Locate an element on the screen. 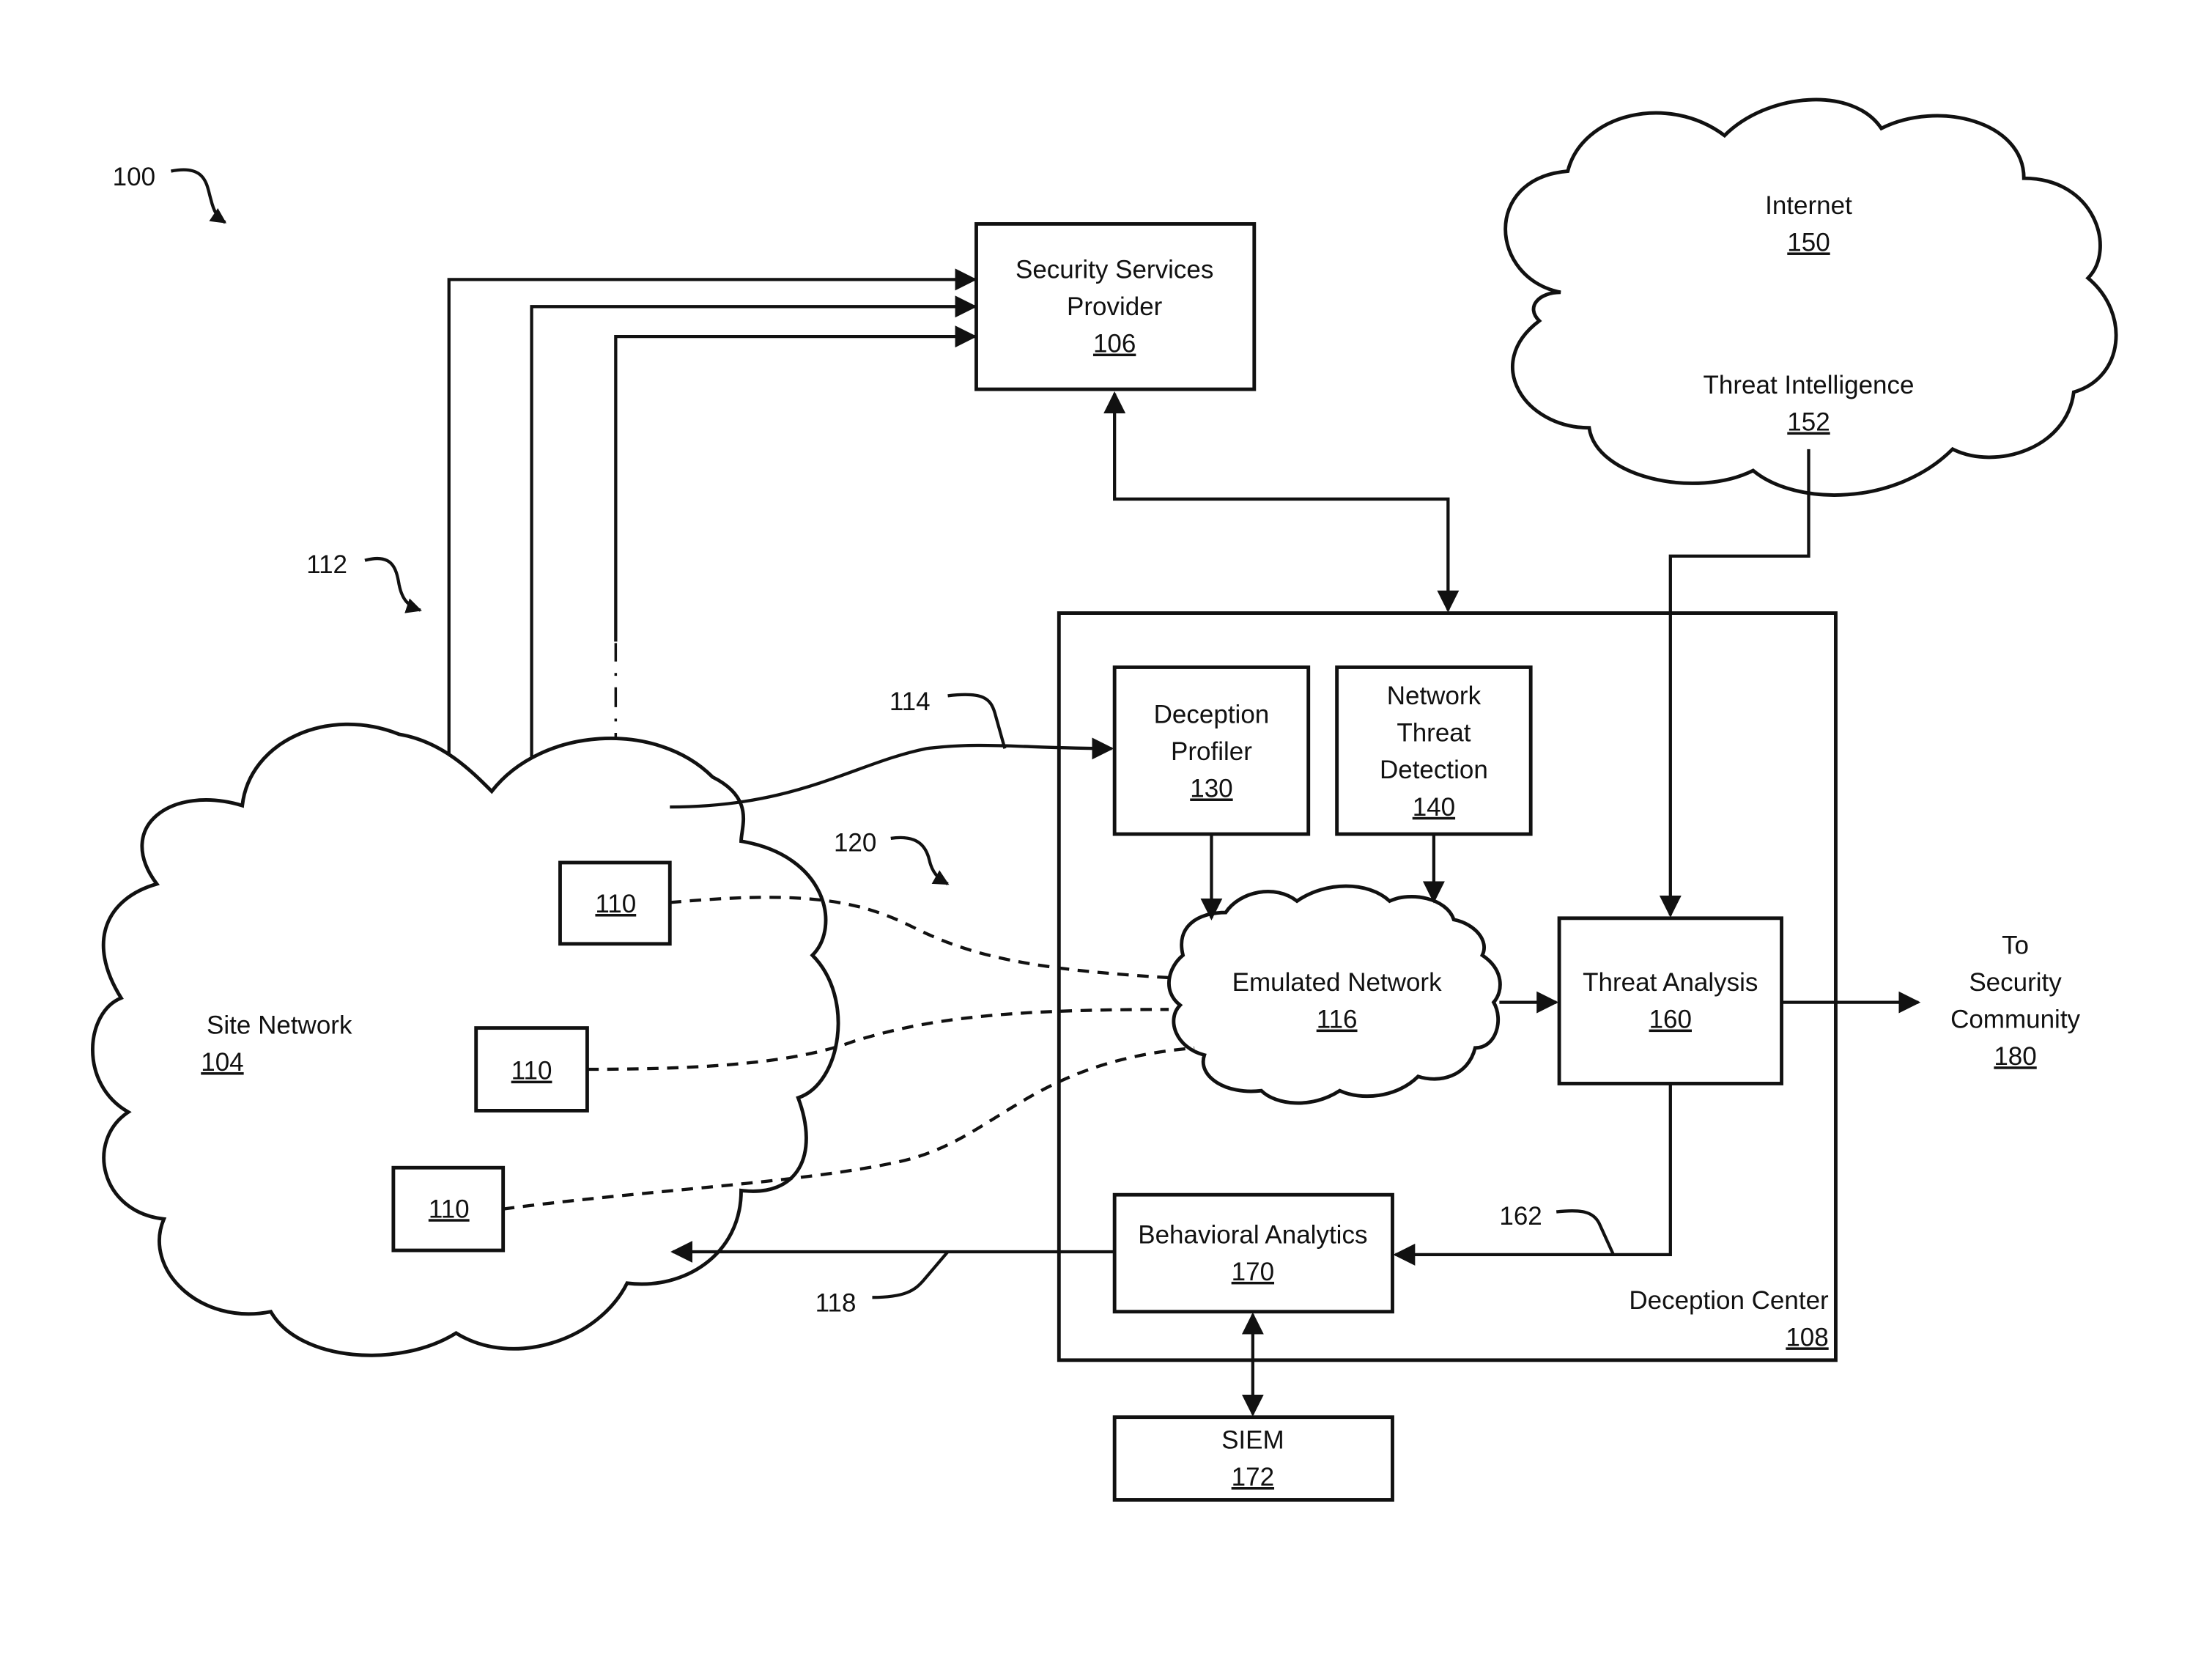 The height and width of the screenshot is (1671, 2212). threat-intelligence-ref: 152 is located at coordinates (1808, 422).